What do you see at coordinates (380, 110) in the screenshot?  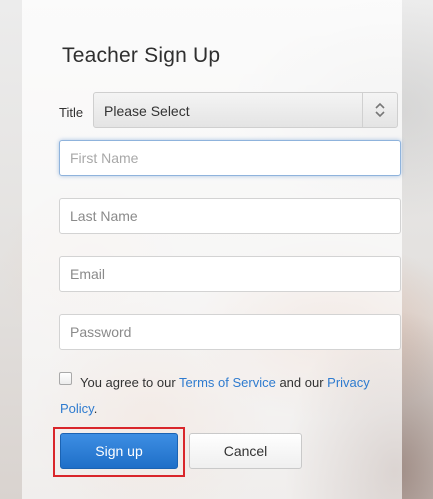 I see `up-down-chevron-icon` at bounding box center [380, 110].